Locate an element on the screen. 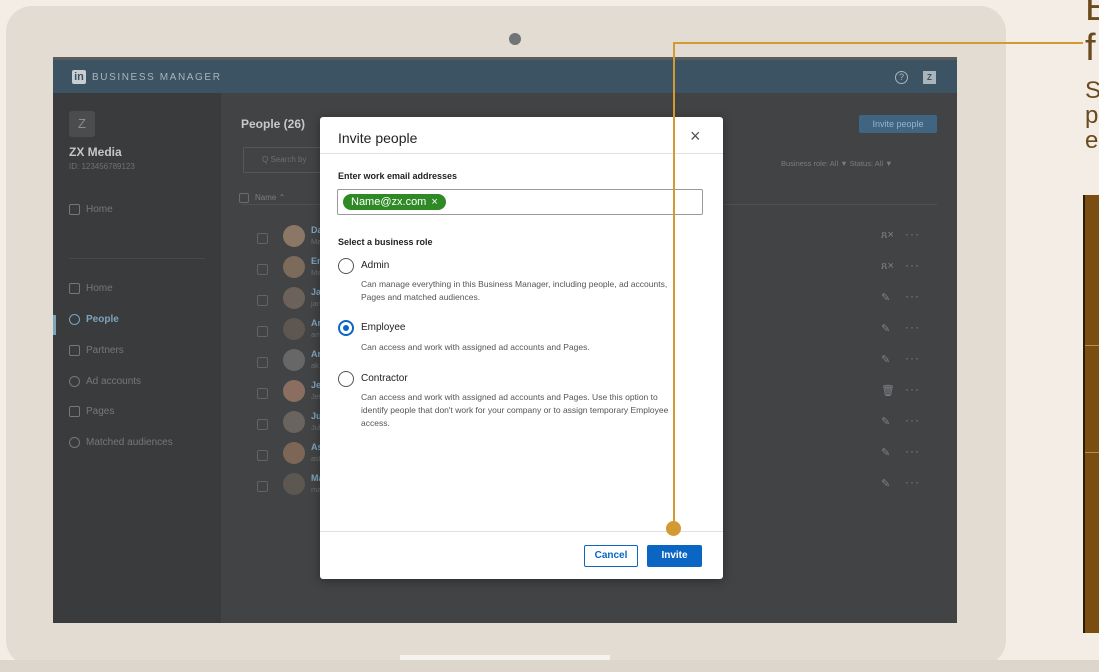 This screenshot has height=672, width=1099. radio-employee is located at coordinates (346, 328).